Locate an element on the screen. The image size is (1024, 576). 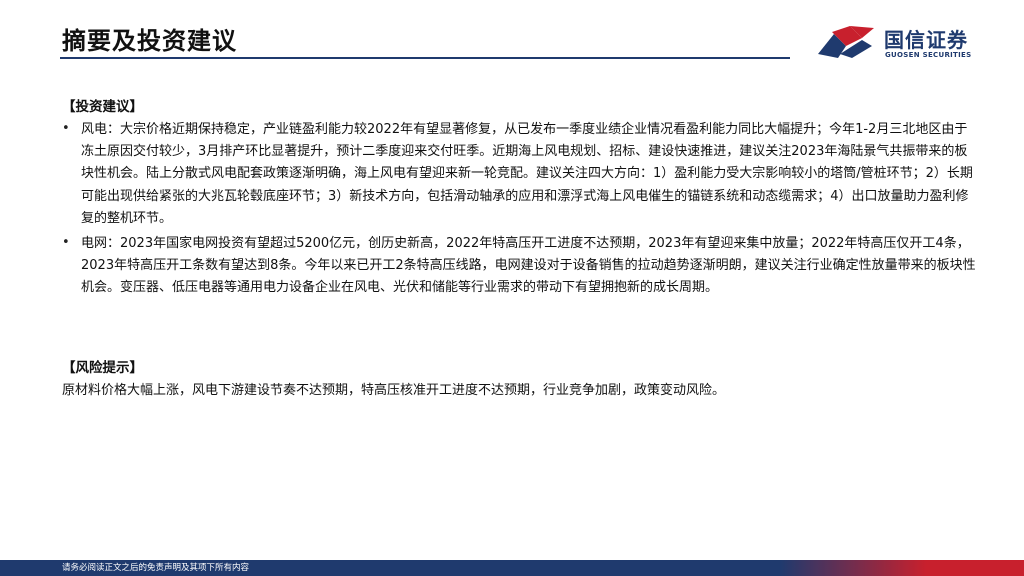
brand-name-en: GUOSEN SECURITIES is located at coordinates (928, 55).